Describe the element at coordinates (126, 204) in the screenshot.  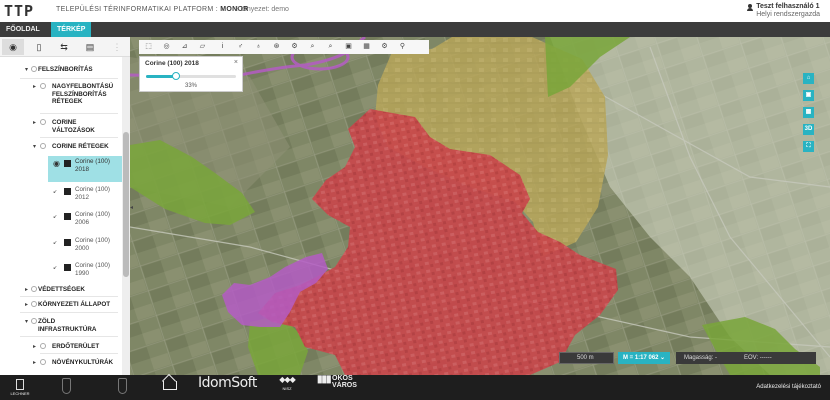
I see `scrollbar-thumb` at that location.